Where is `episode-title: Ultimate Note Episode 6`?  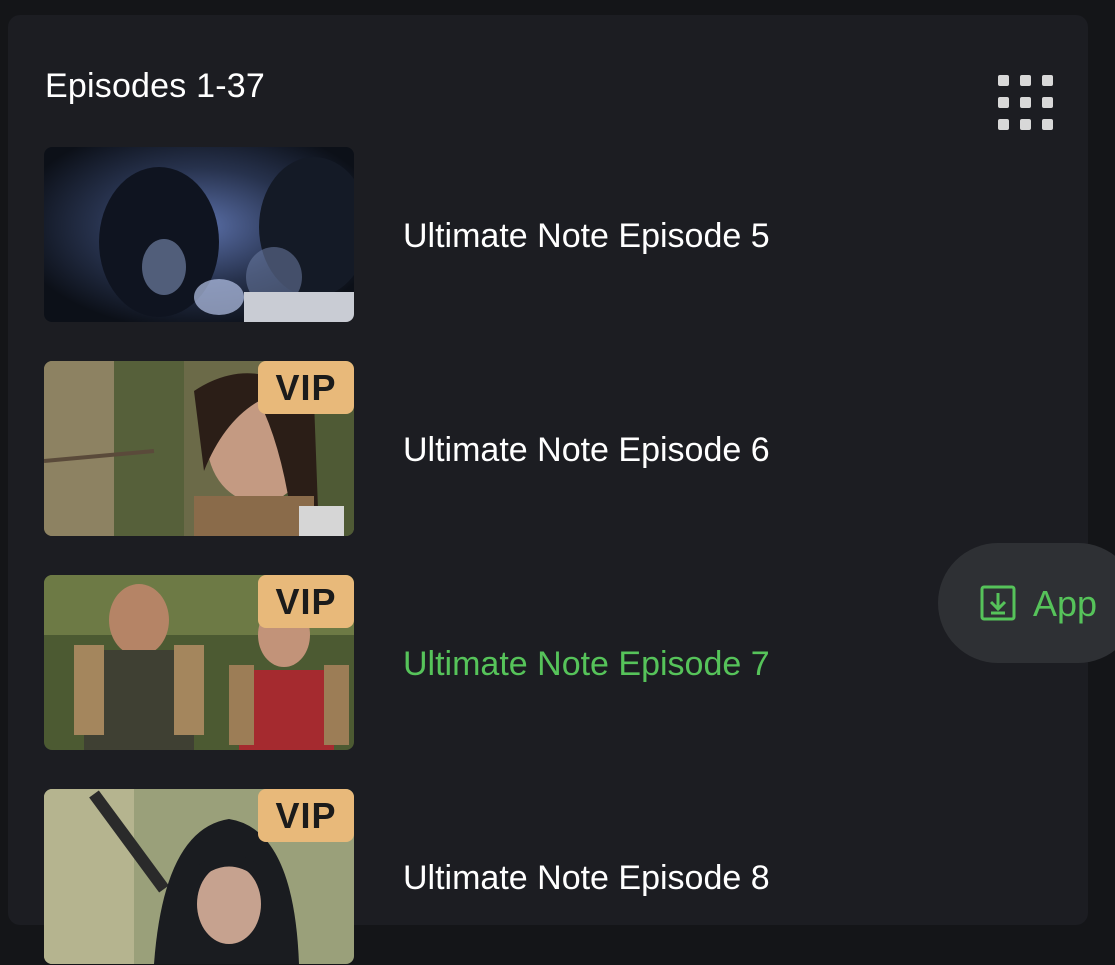 episode-title: Ultimate Note Episode 6 is located at coordinates (586, 450).